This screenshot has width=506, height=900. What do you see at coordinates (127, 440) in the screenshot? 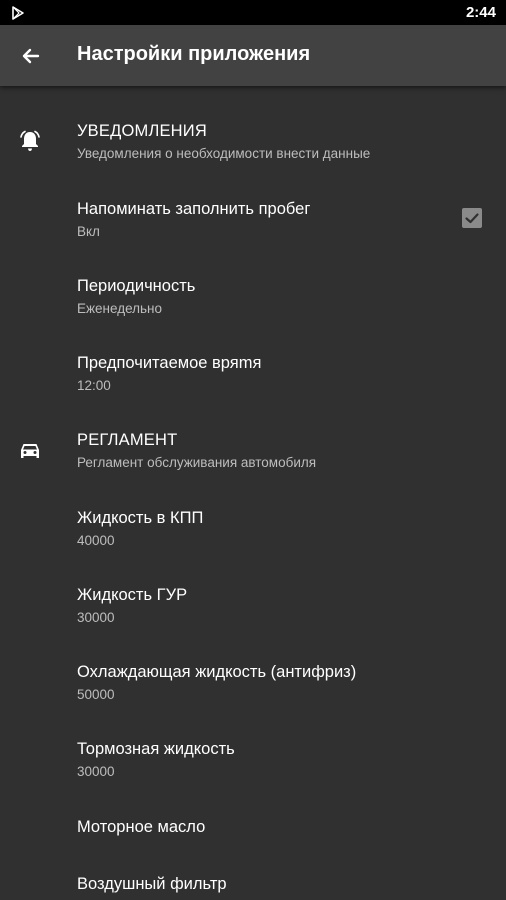
I see `category-title: РЕГЛАМЕНТ` at bounding box center [127, 440].